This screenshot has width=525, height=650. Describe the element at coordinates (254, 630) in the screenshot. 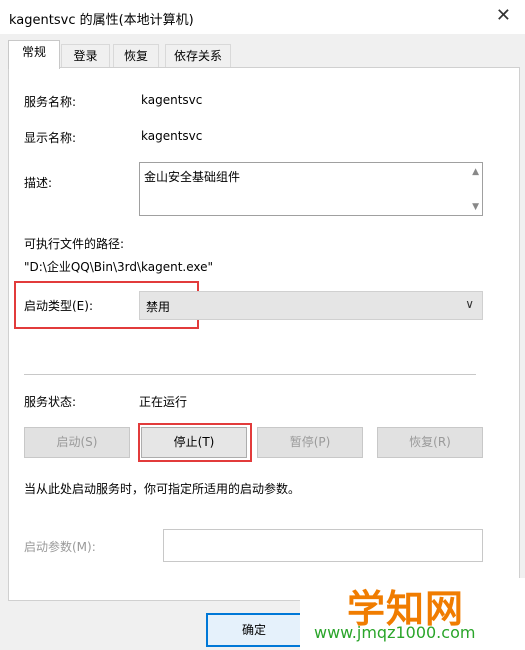

I see `ok-button: 确定` at that location.